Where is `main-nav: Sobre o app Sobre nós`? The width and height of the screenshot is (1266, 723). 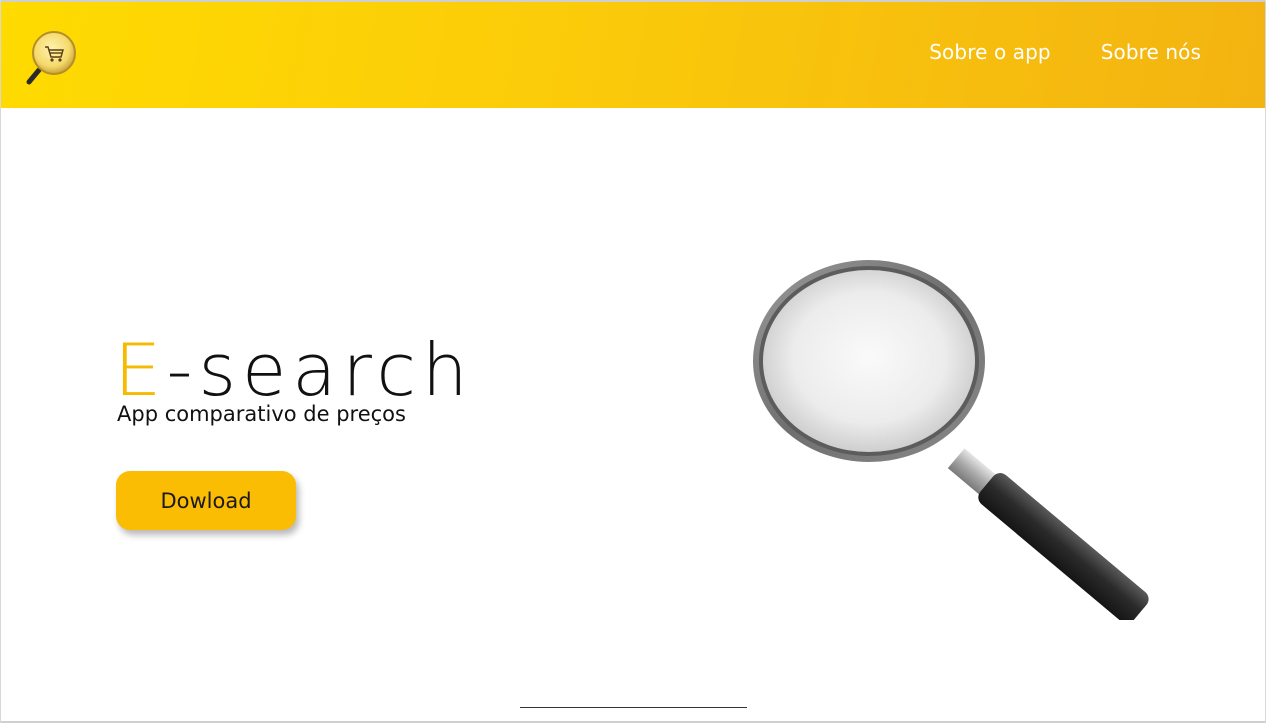
main-nav: Sobre o app Sobre nós is located at coordinates (1065, 52).